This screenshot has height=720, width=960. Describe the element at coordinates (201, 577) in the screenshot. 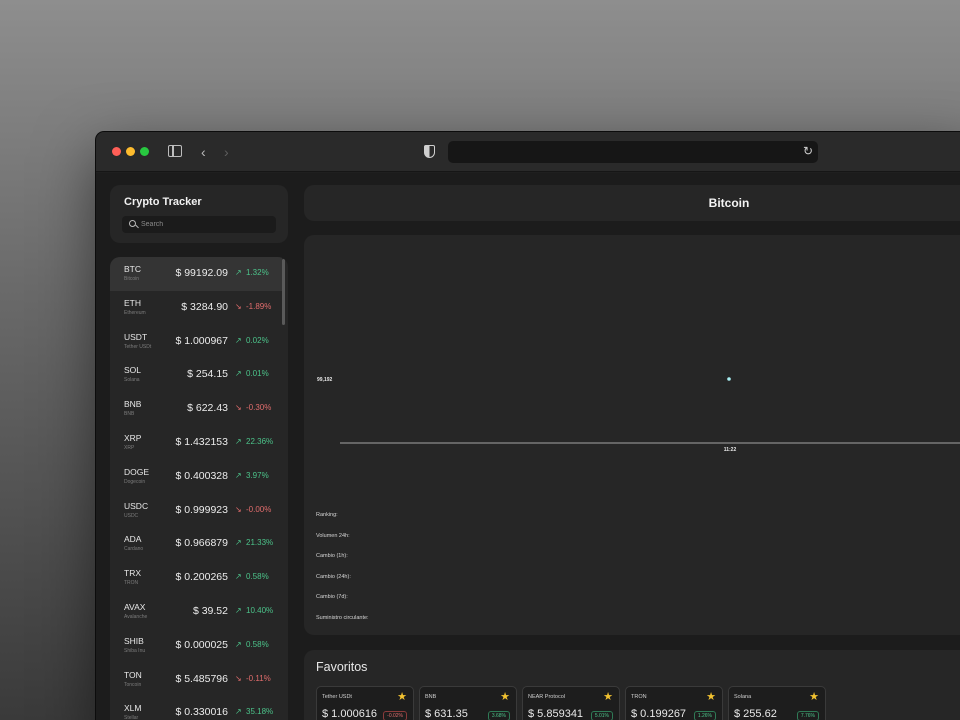

I see `coin-price: $ 0.200265` at that location.